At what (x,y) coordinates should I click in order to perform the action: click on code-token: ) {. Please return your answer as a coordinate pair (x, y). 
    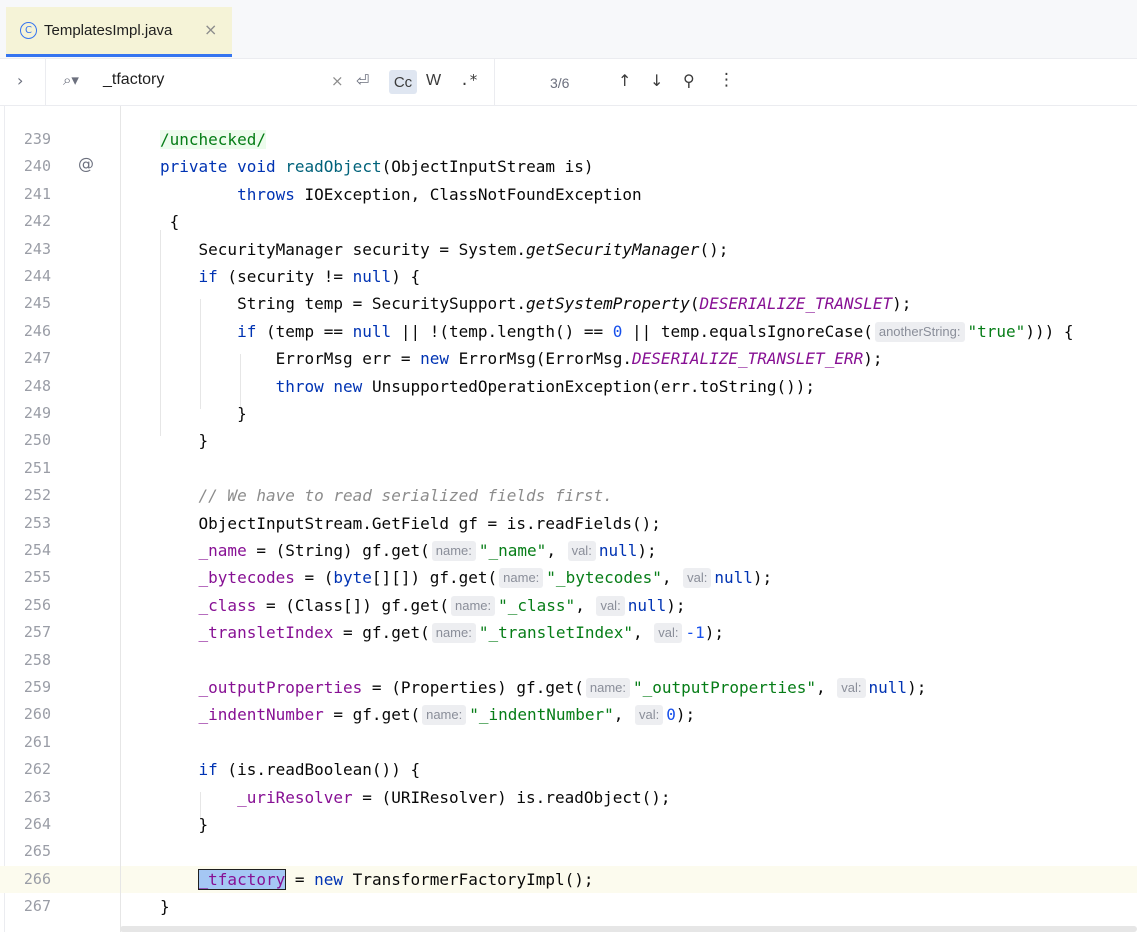
    Looking at the image, I should click on (406, 276).